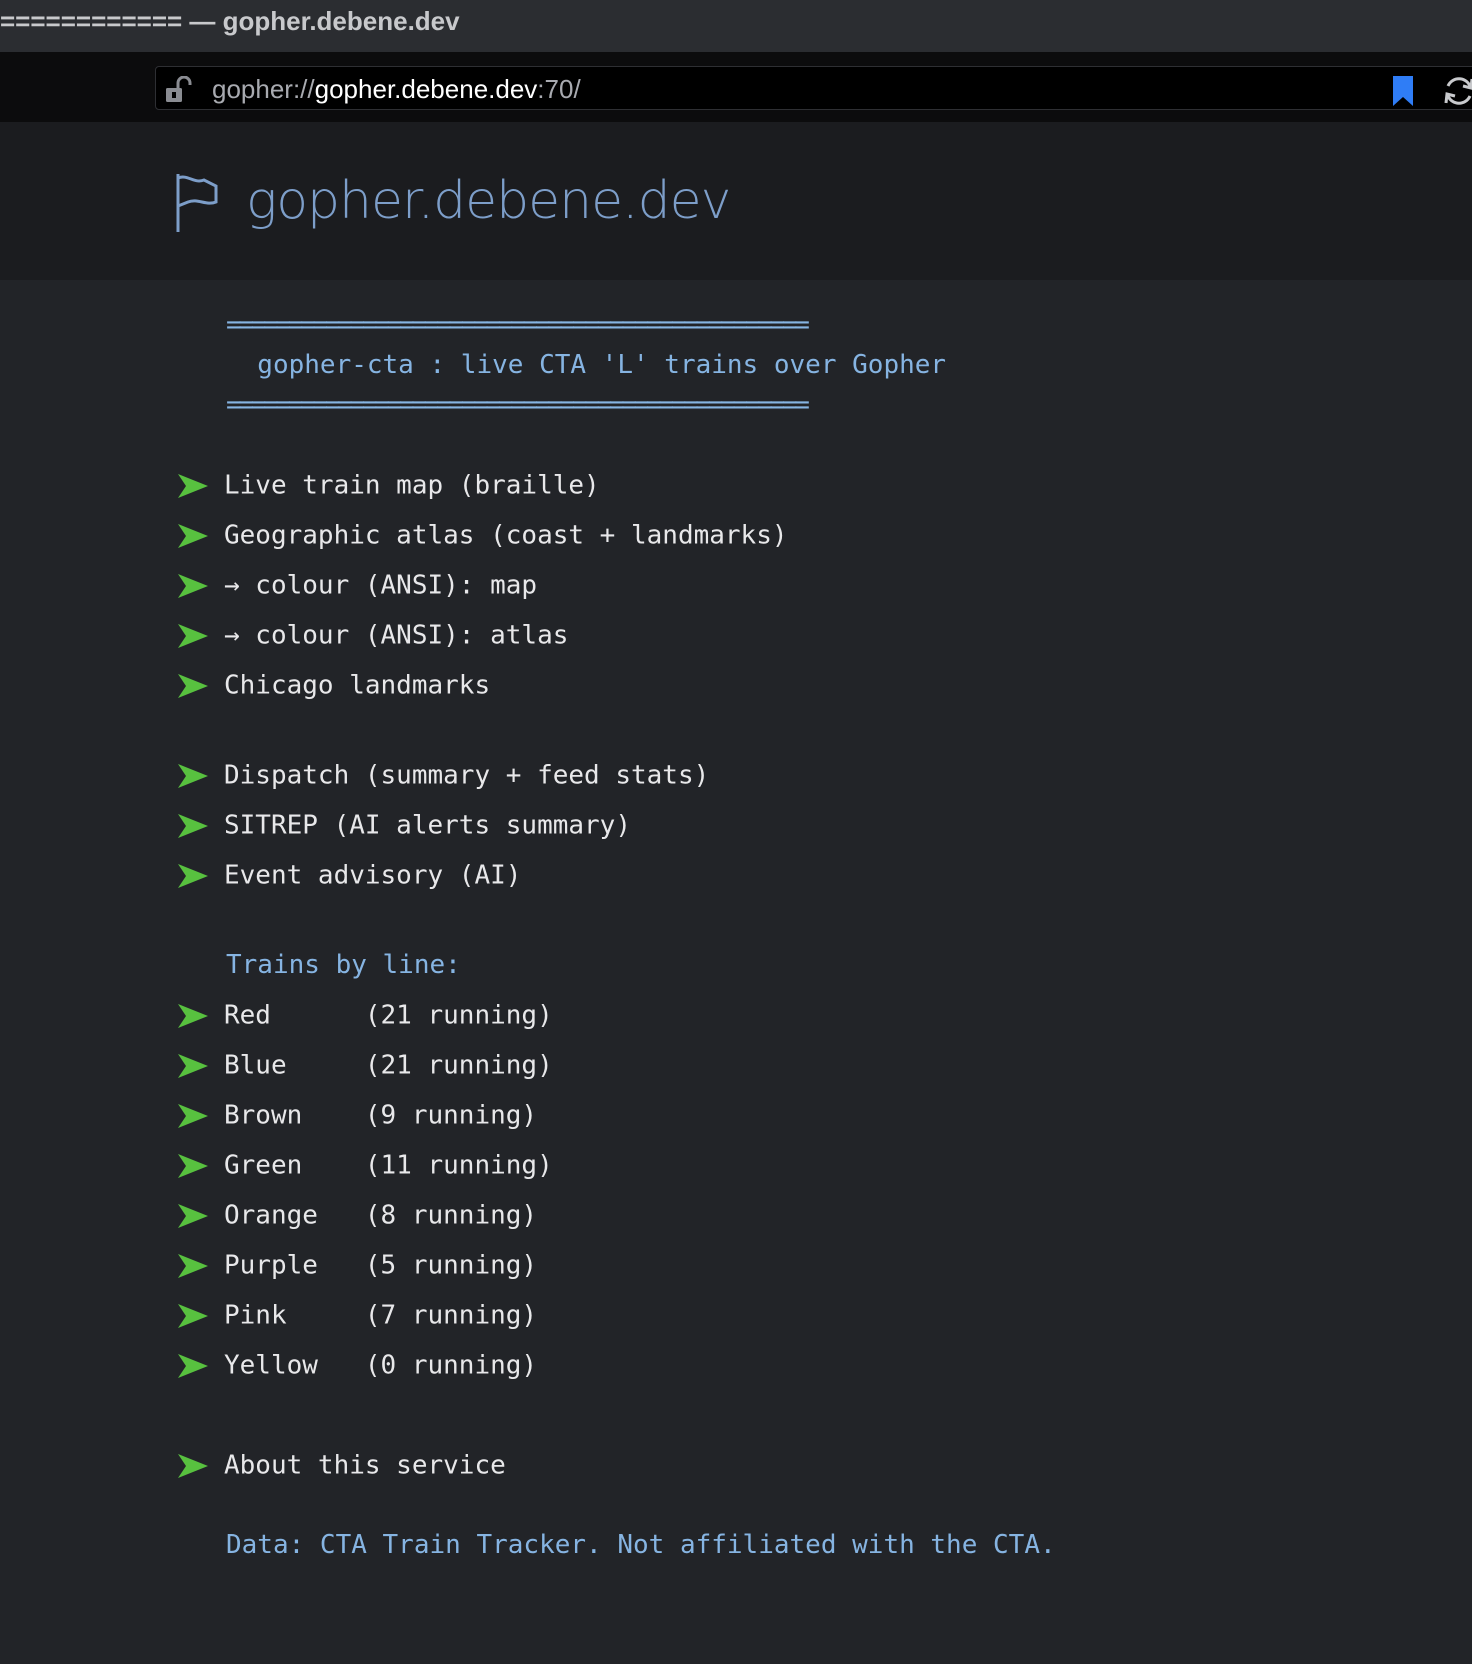 This screenshot has width=1472, height=1664. I want to click on menu-link-map-2: Geographic atlas (coast + landmarks), so click(482, 545).